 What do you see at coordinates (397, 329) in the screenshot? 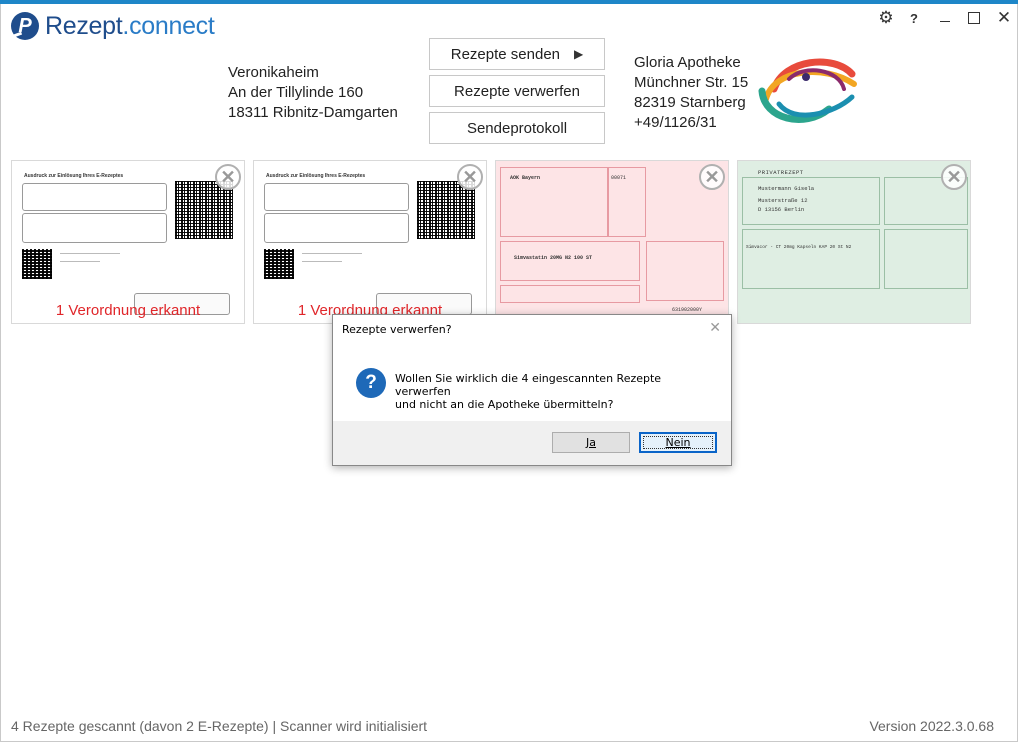
I see `dialog-title: Rezepte verwerfen?` at bounding box center [397, 329].